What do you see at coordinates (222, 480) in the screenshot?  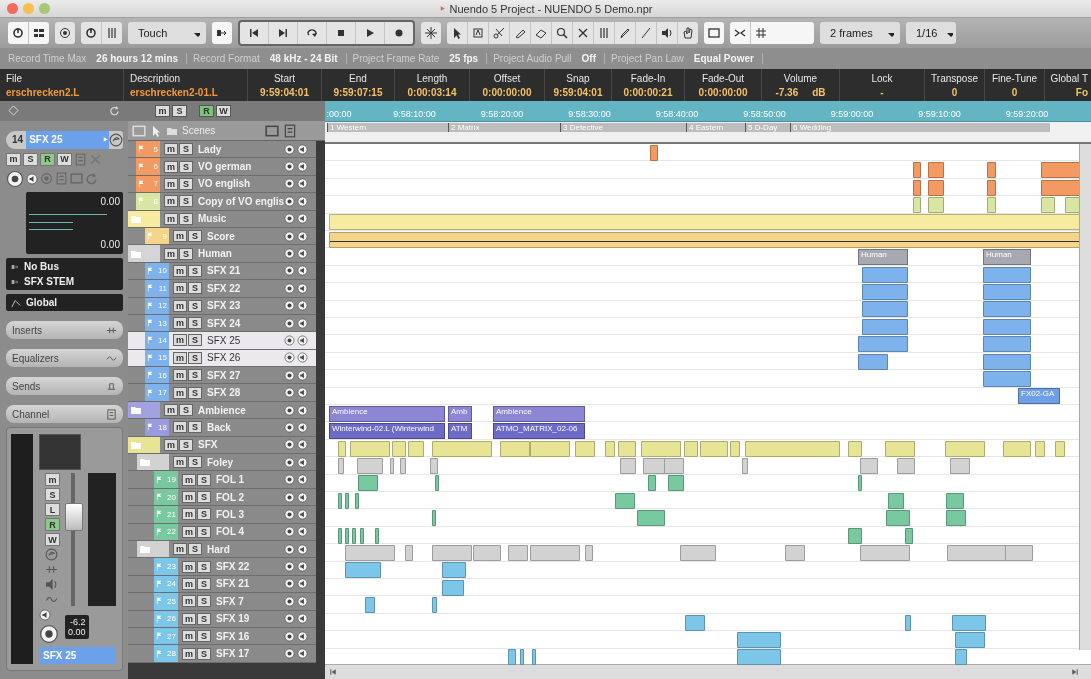 I see `track-row: 19 m S FOL 1` at bounding box center [222, 480].